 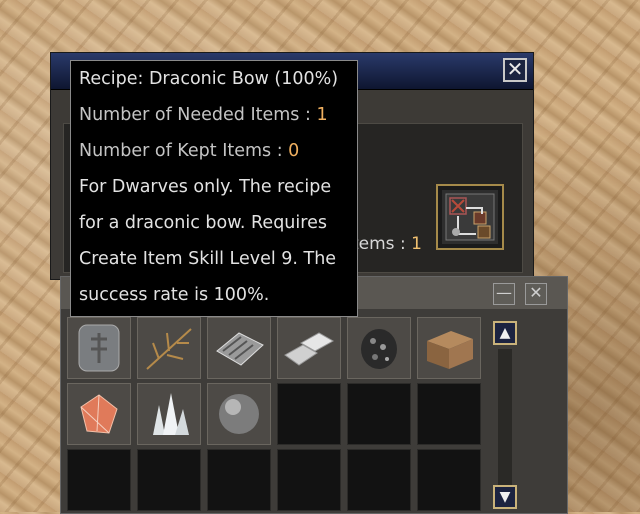 I want to click on product-slot, so click(x=470, y=217).